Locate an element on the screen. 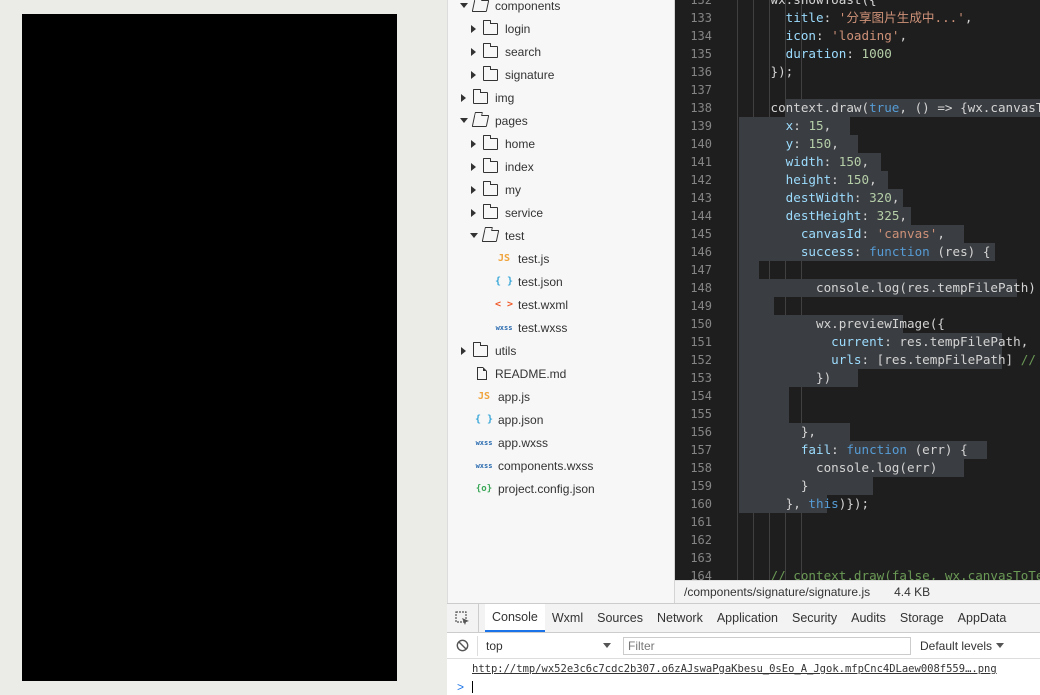  tree-folder-login: login is located at coordinates (561, 28).